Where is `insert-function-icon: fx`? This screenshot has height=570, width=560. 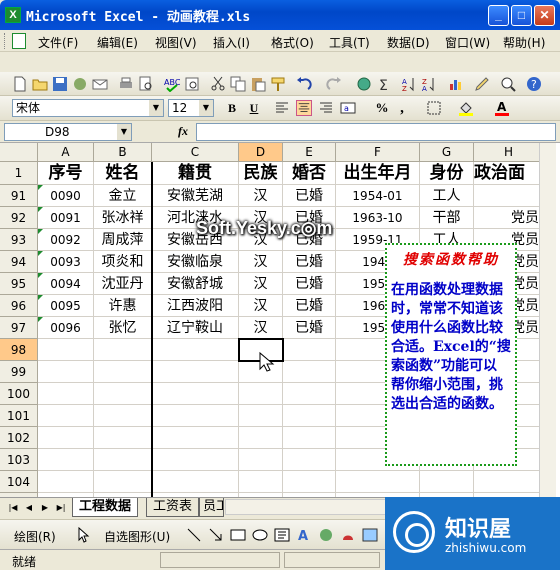
insert-function-icon: fx is located at coordinates (183, 131).